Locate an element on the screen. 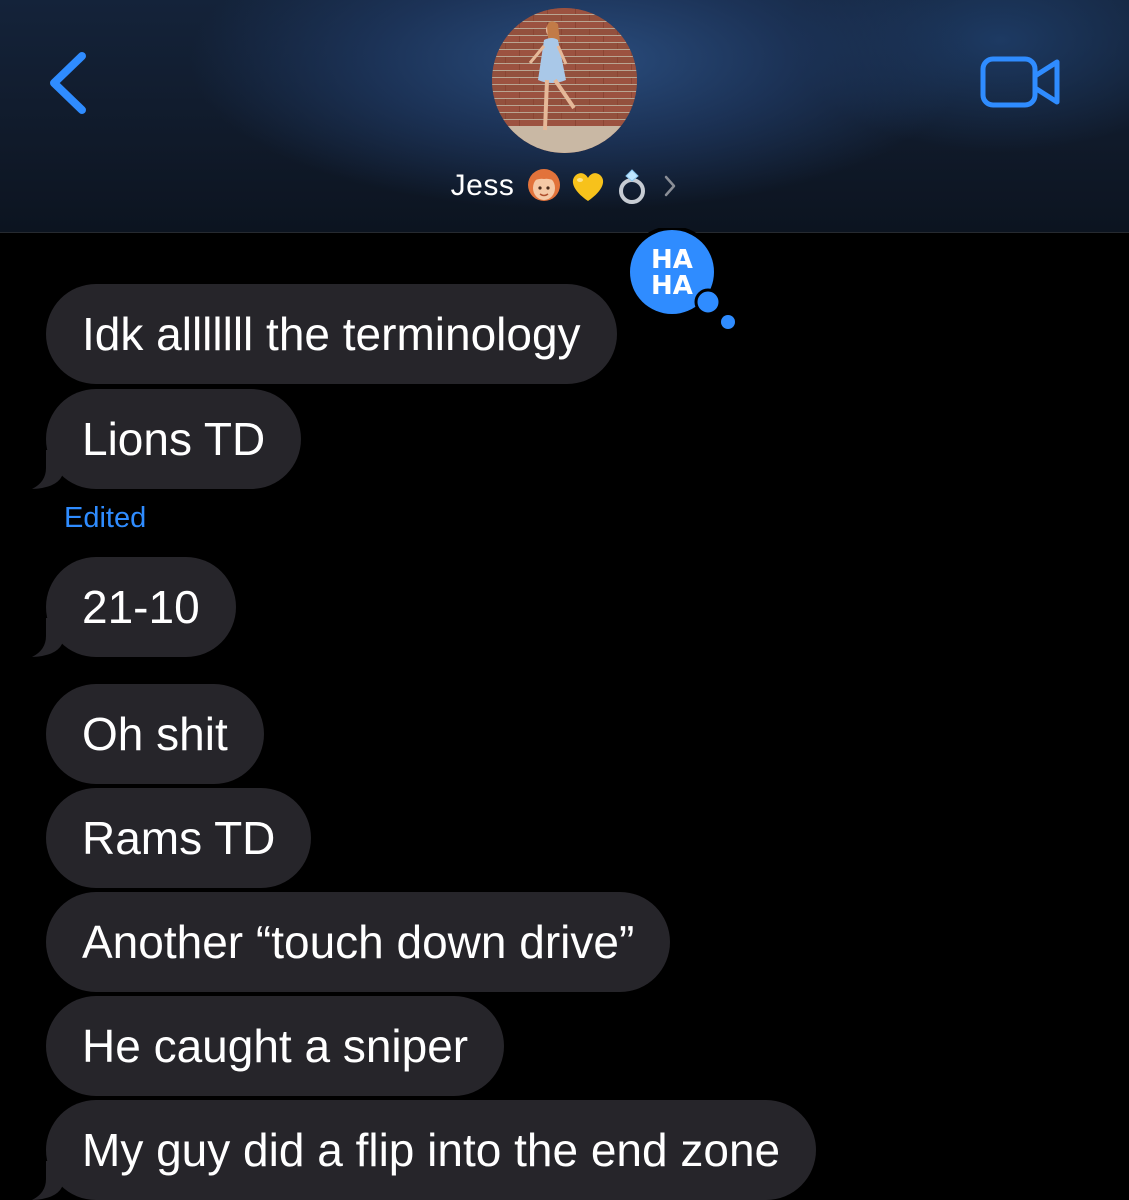 The height and width of the screenshot is (1200, 1129). contact-avatar is located at coordinates (564, 80).